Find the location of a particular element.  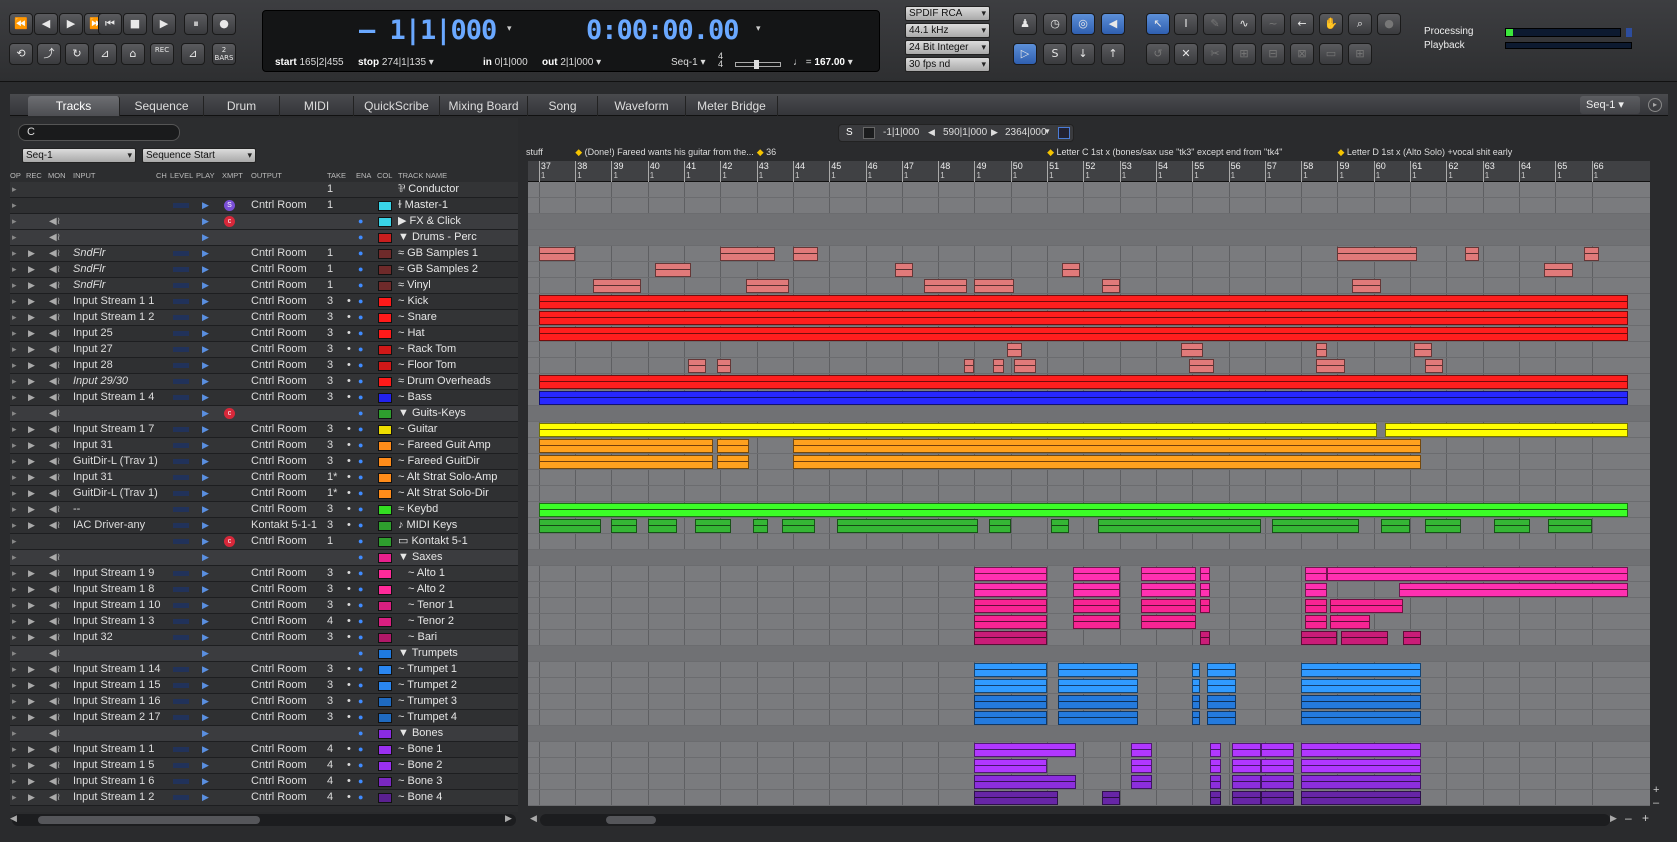

track-row: ▸ ▶ S Cntrl Room 1 ɫ Master-1 is located at coordinates (264, 206).